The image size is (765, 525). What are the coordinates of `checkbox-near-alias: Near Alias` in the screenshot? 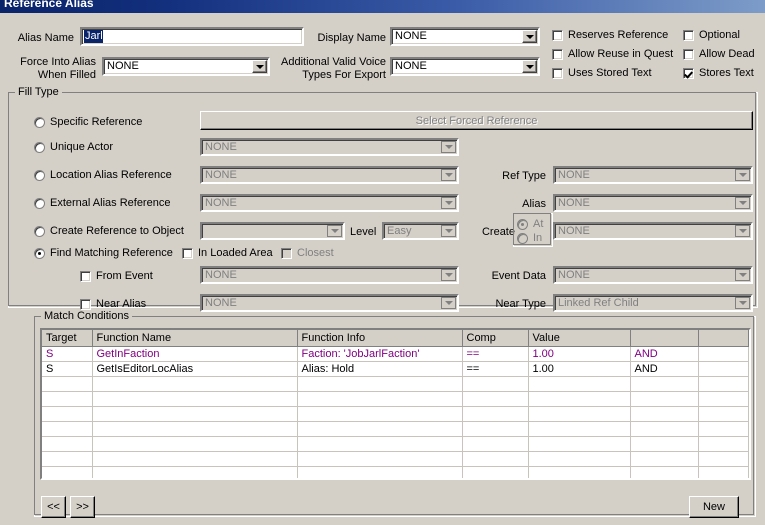 It's located at (113, 304).